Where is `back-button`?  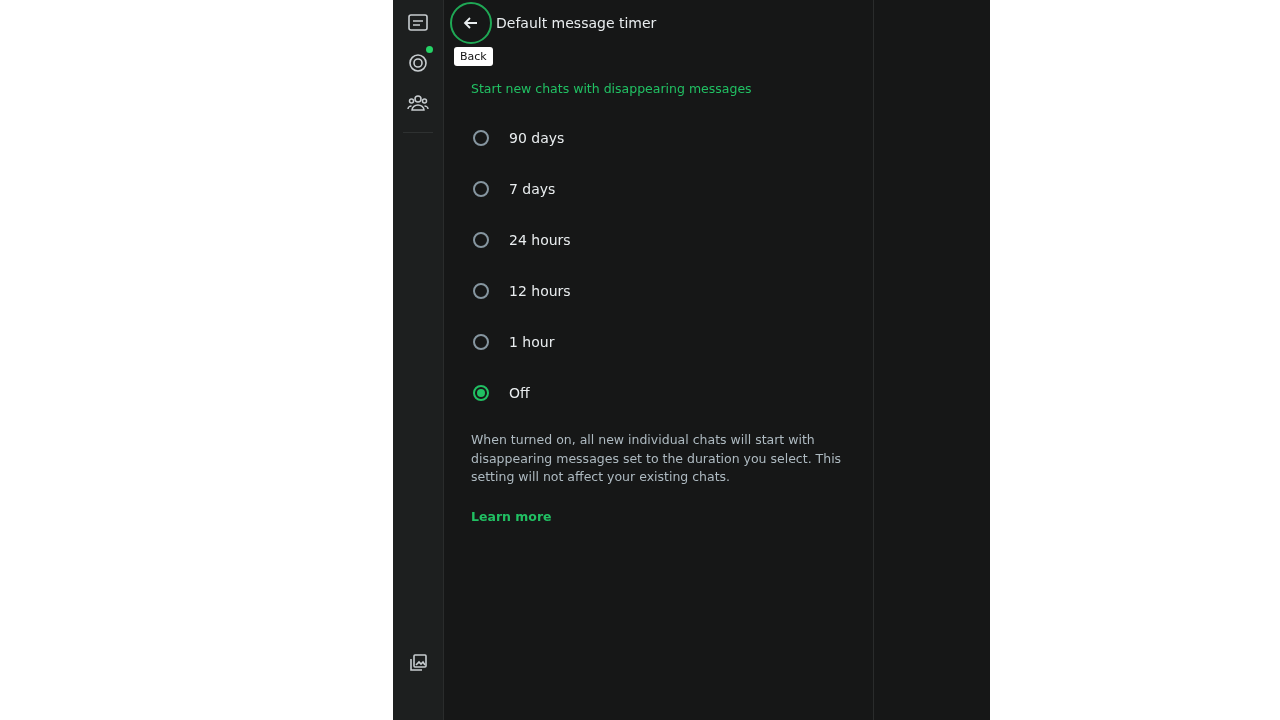
back-button is located at coordinates (471, 23).